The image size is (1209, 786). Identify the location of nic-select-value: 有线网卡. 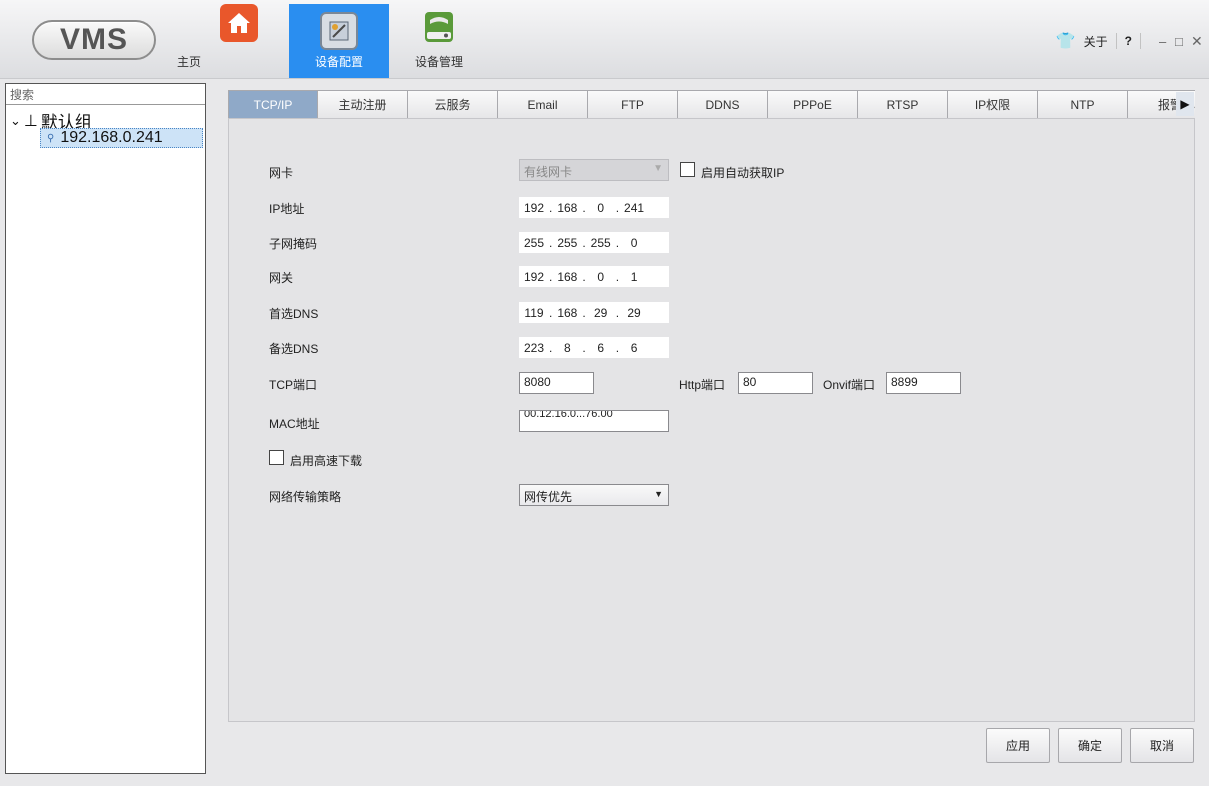
(548, 172).